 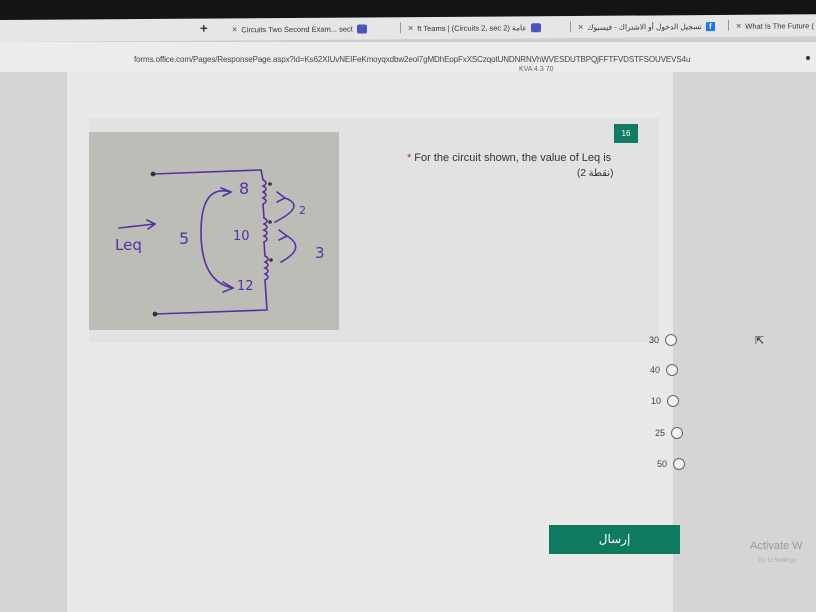 What do you see at coordinates (409, 158) in the screenshot?
I see `required-marker: *` at bounding box center [409, 158].